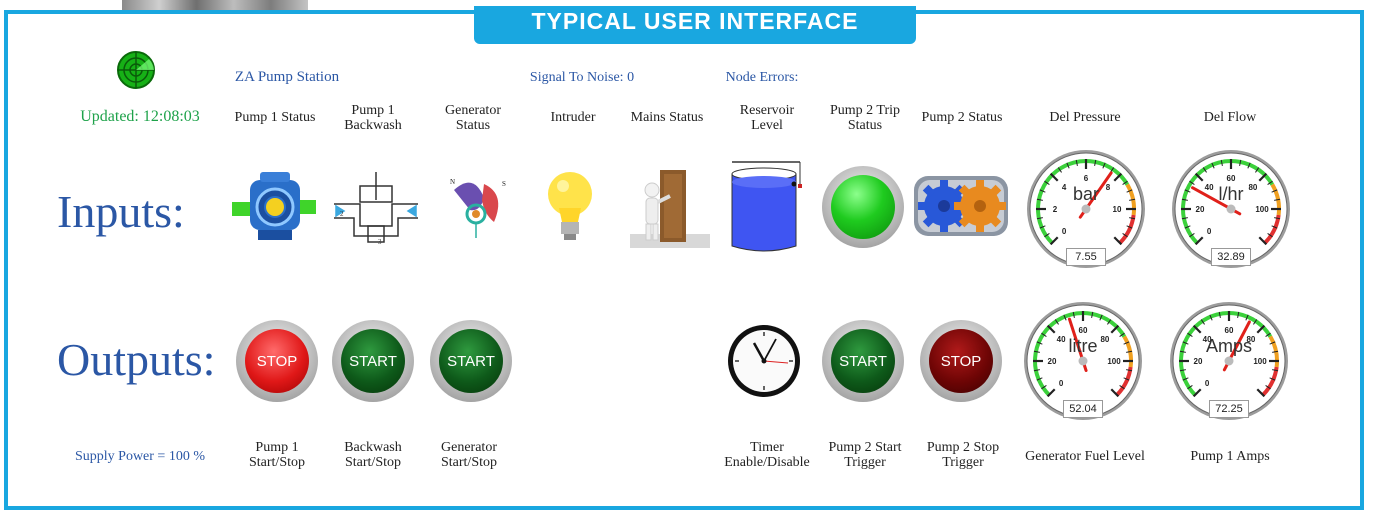  Describe the element at coordinates (865, 118) in the screenshot. I see `label-pump2-trip-status: Pump 2 Trip Status` at that location.